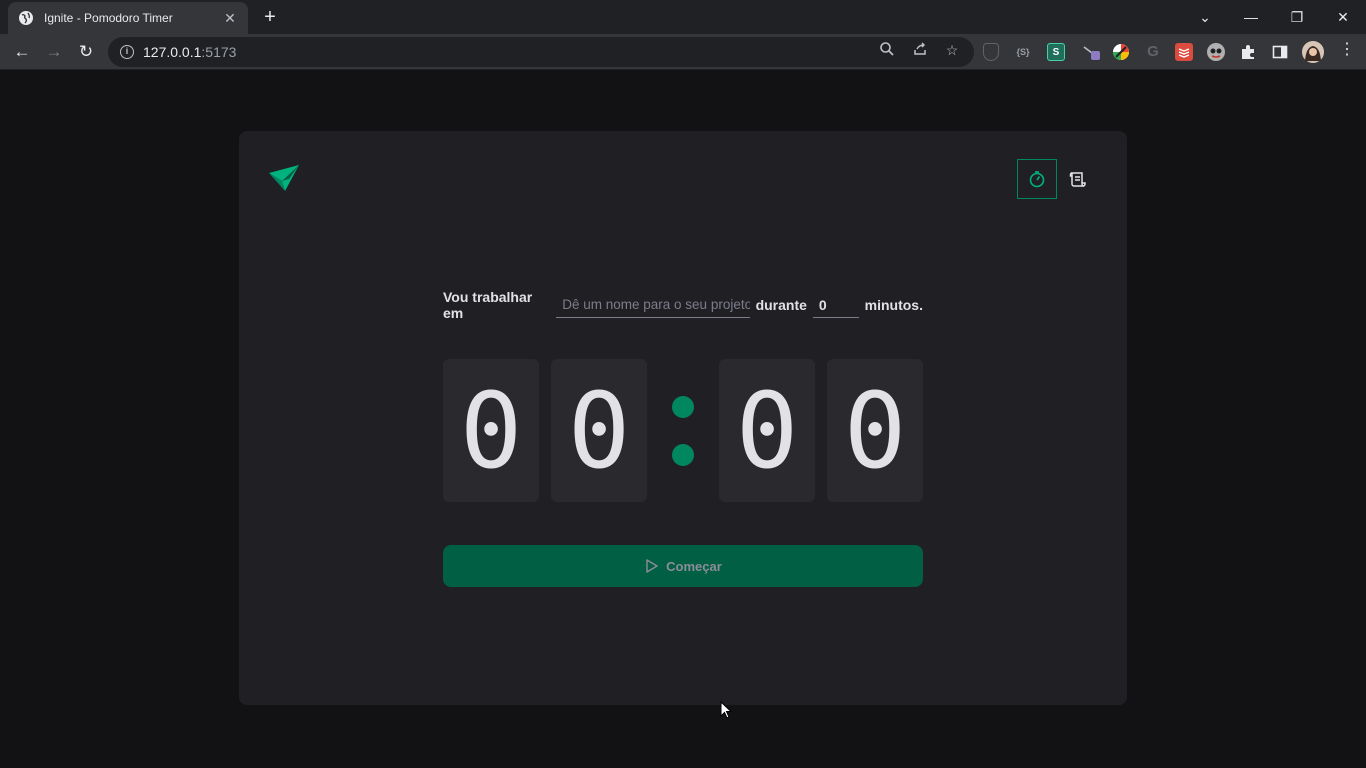 Image resolution: width=1366 pixels, height=768 pixels. What do you see at coordinates (920, 50) in the screenshot?
I see `share-icon` at bounding box center [920, 50].